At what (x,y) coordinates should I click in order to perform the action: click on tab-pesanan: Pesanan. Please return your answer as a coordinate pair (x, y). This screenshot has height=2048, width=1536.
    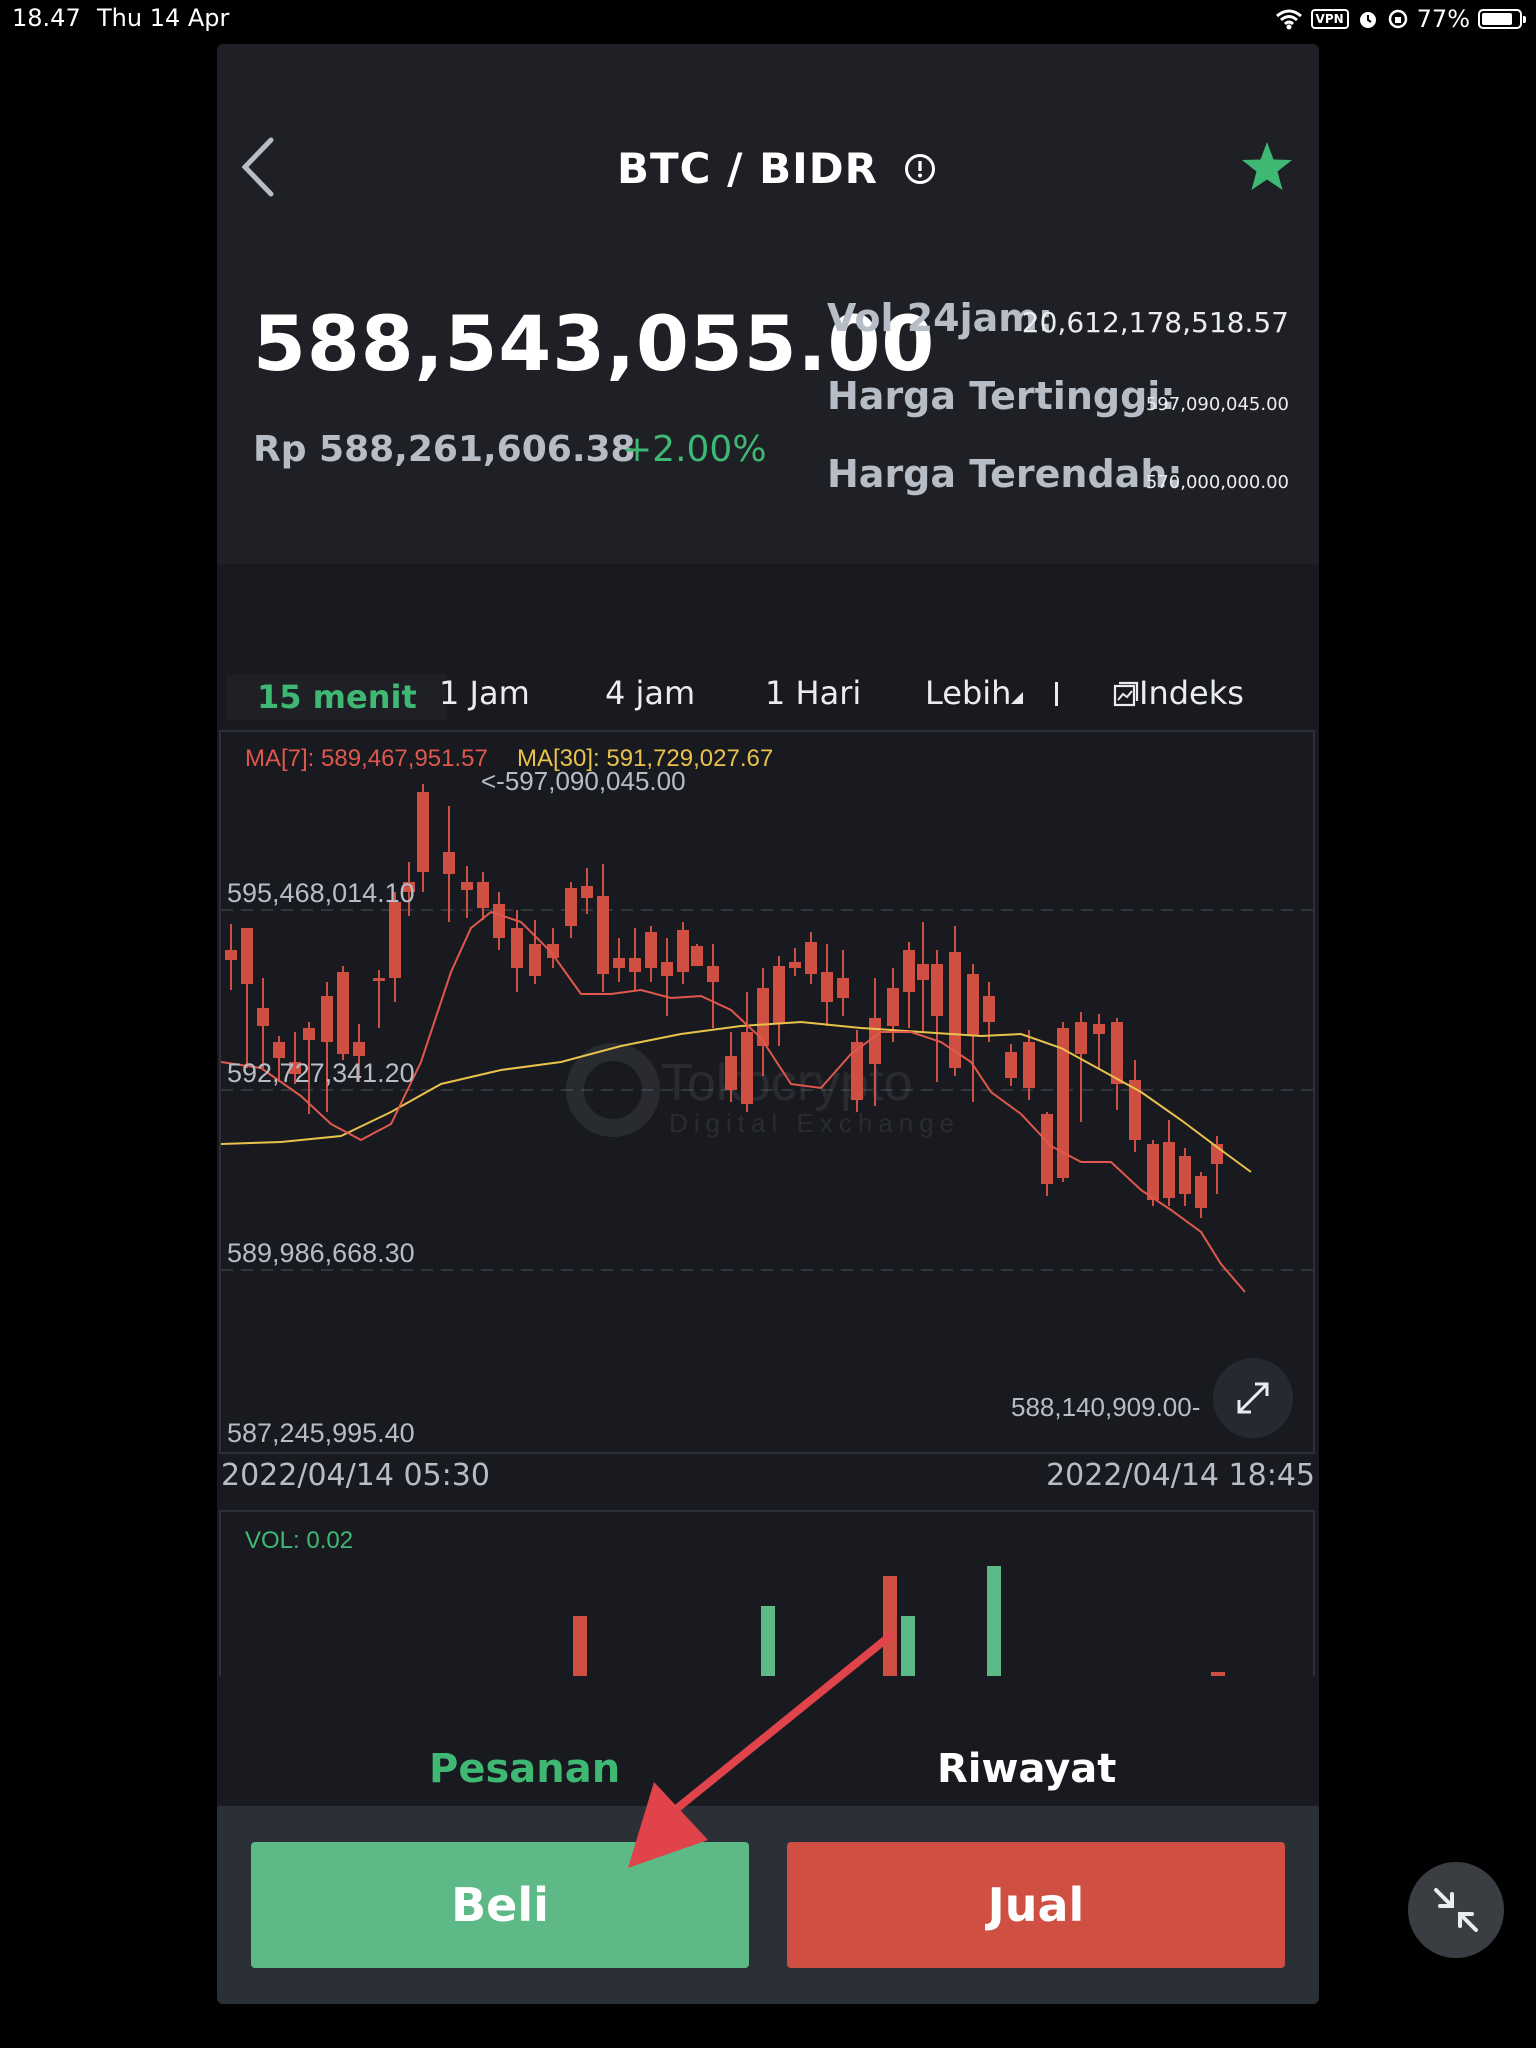
    Looking at the image, I should click on (524, 1769).